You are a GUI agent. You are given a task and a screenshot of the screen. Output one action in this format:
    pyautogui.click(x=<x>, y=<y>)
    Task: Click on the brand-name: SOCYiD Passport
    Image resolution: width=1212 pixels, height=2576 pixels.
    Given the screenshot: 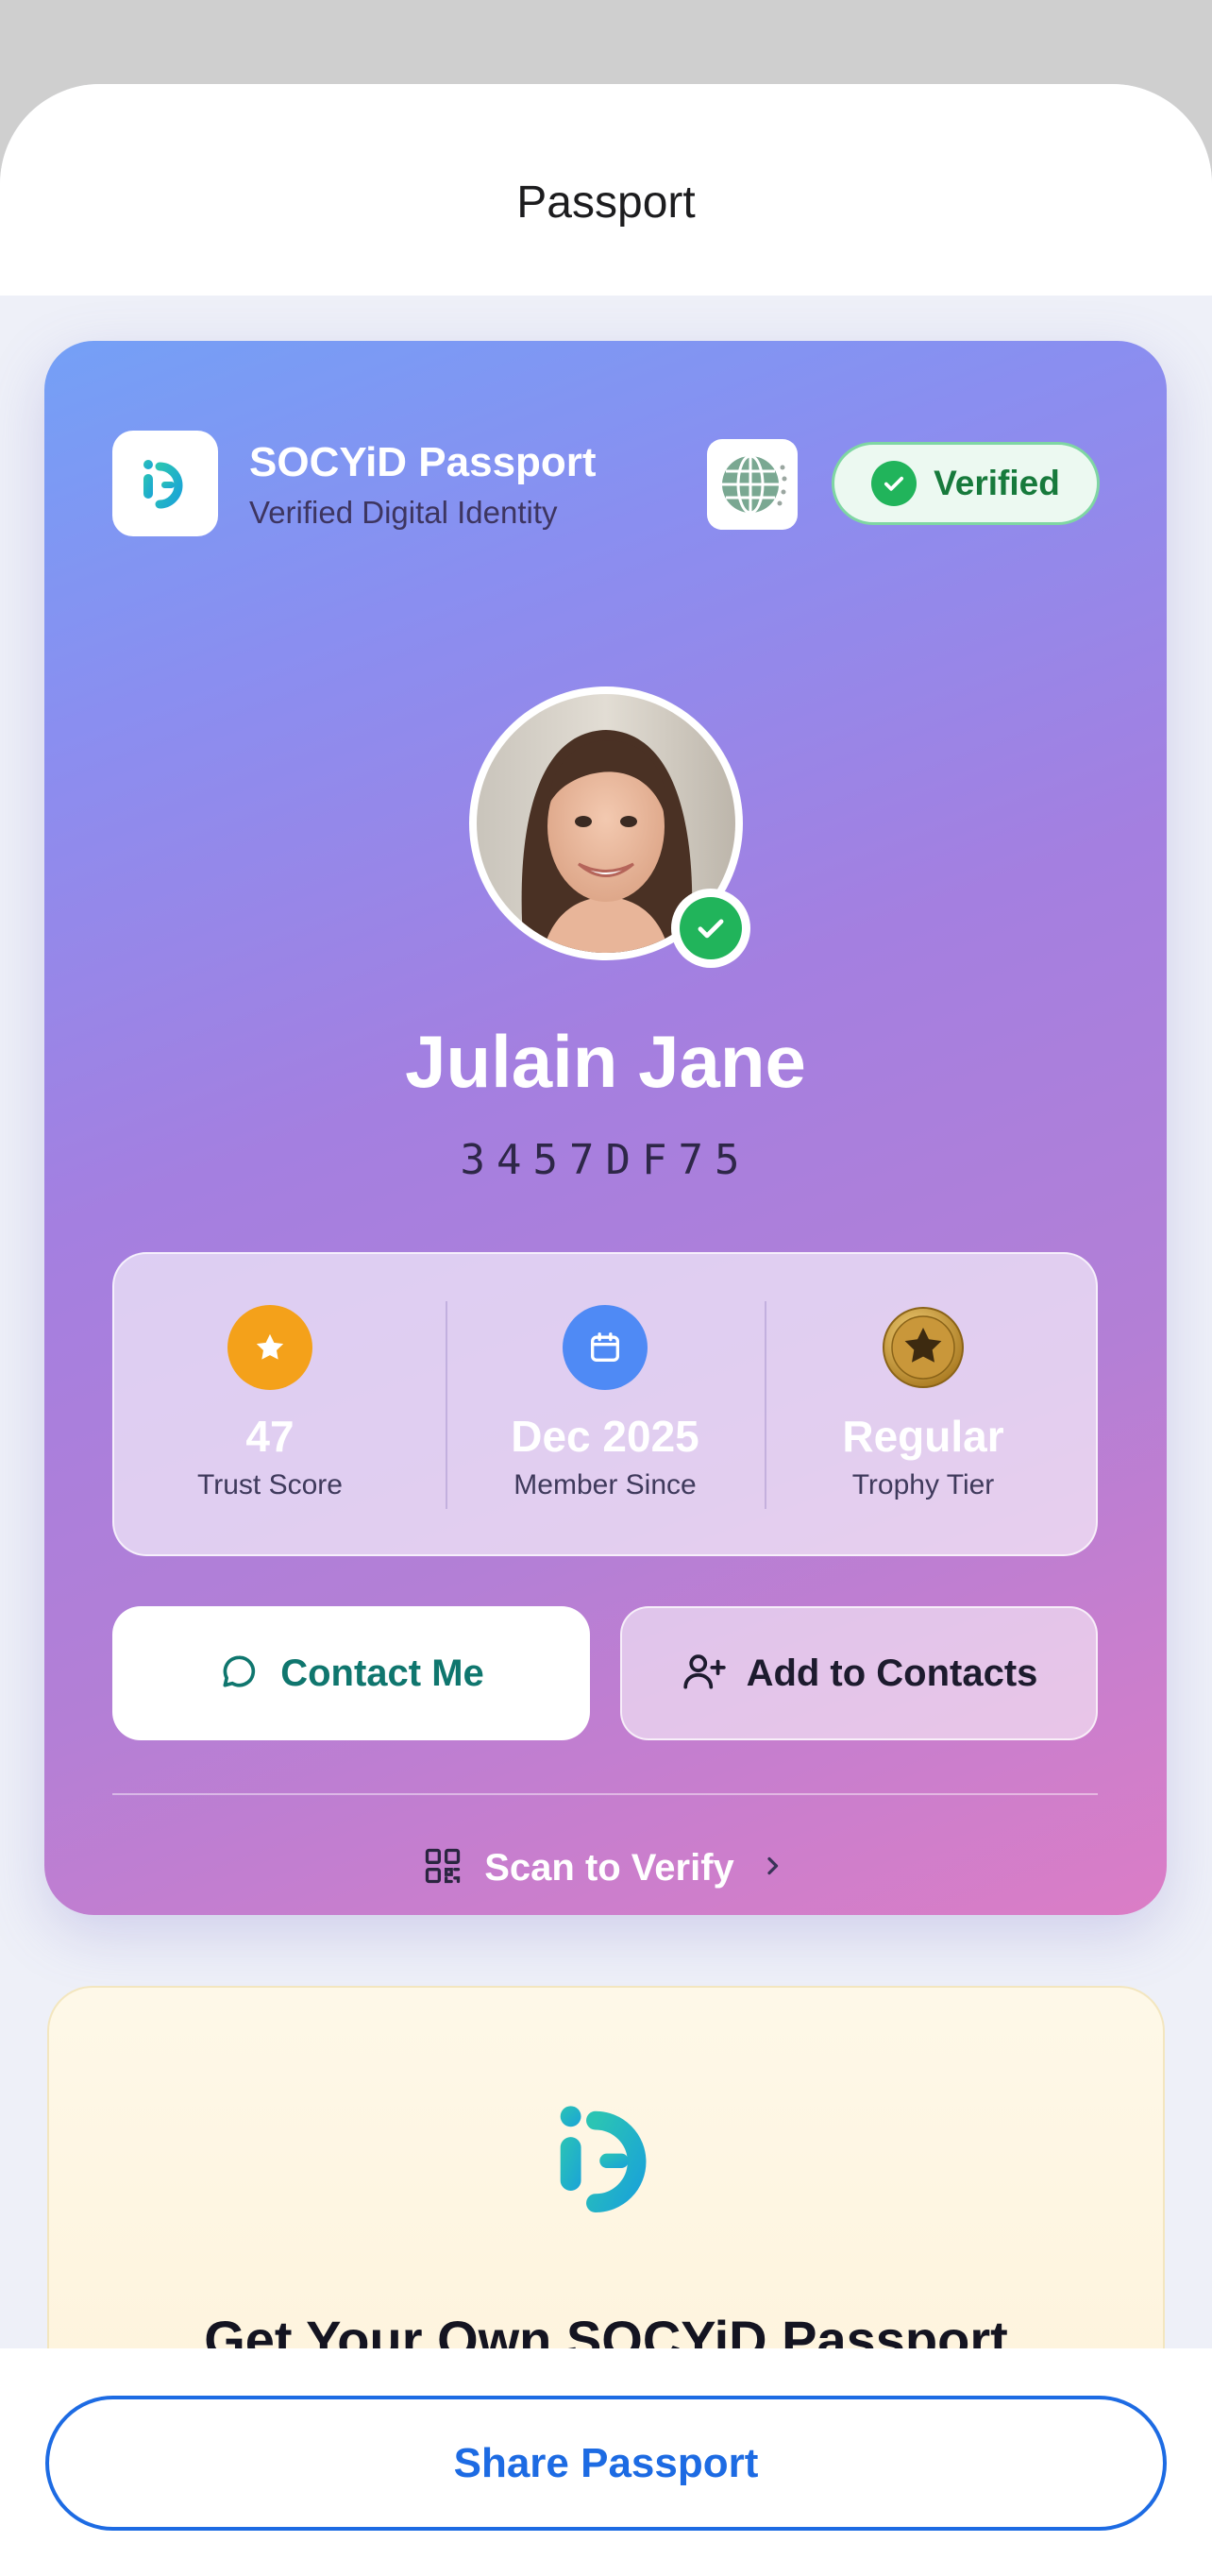 What is the action you would take?
    pyautogui.click(x=423, y=462)
    